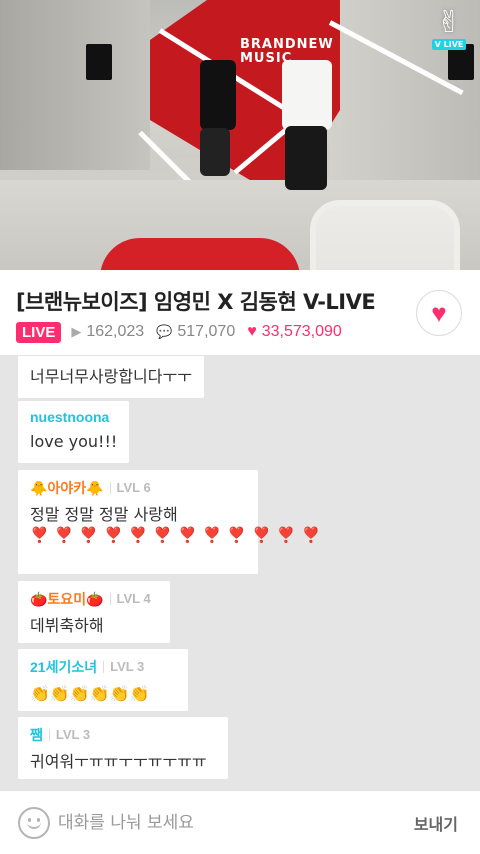  Describe the element at coordinates (103, 680) in the screenshot. I see `chat-message: 21세기소녀 LVL 3 👏👏👏👏👏👏` at that location.